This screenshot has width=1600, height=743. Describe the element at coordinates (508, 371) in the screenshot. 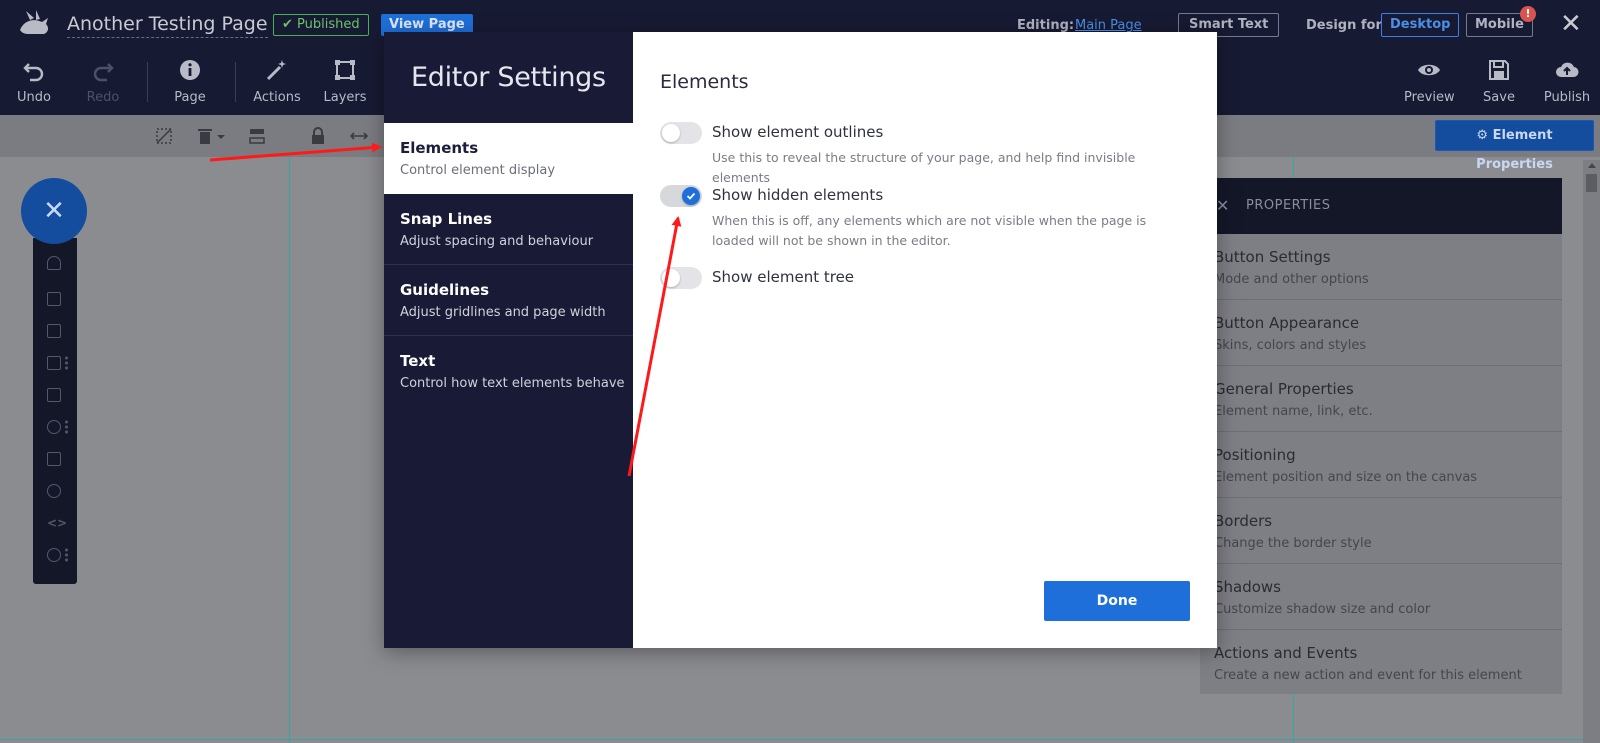

I see `nav-text: Text Control how text elements behave` at that location.